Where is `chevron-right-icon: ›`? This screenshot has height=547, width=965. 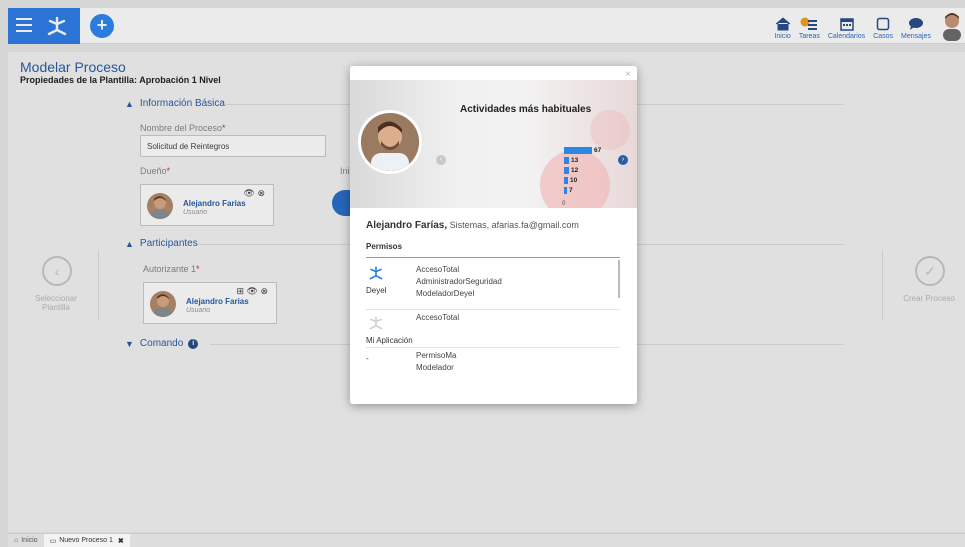
chevron-right-icon: › is located at coordinates (623, 160).